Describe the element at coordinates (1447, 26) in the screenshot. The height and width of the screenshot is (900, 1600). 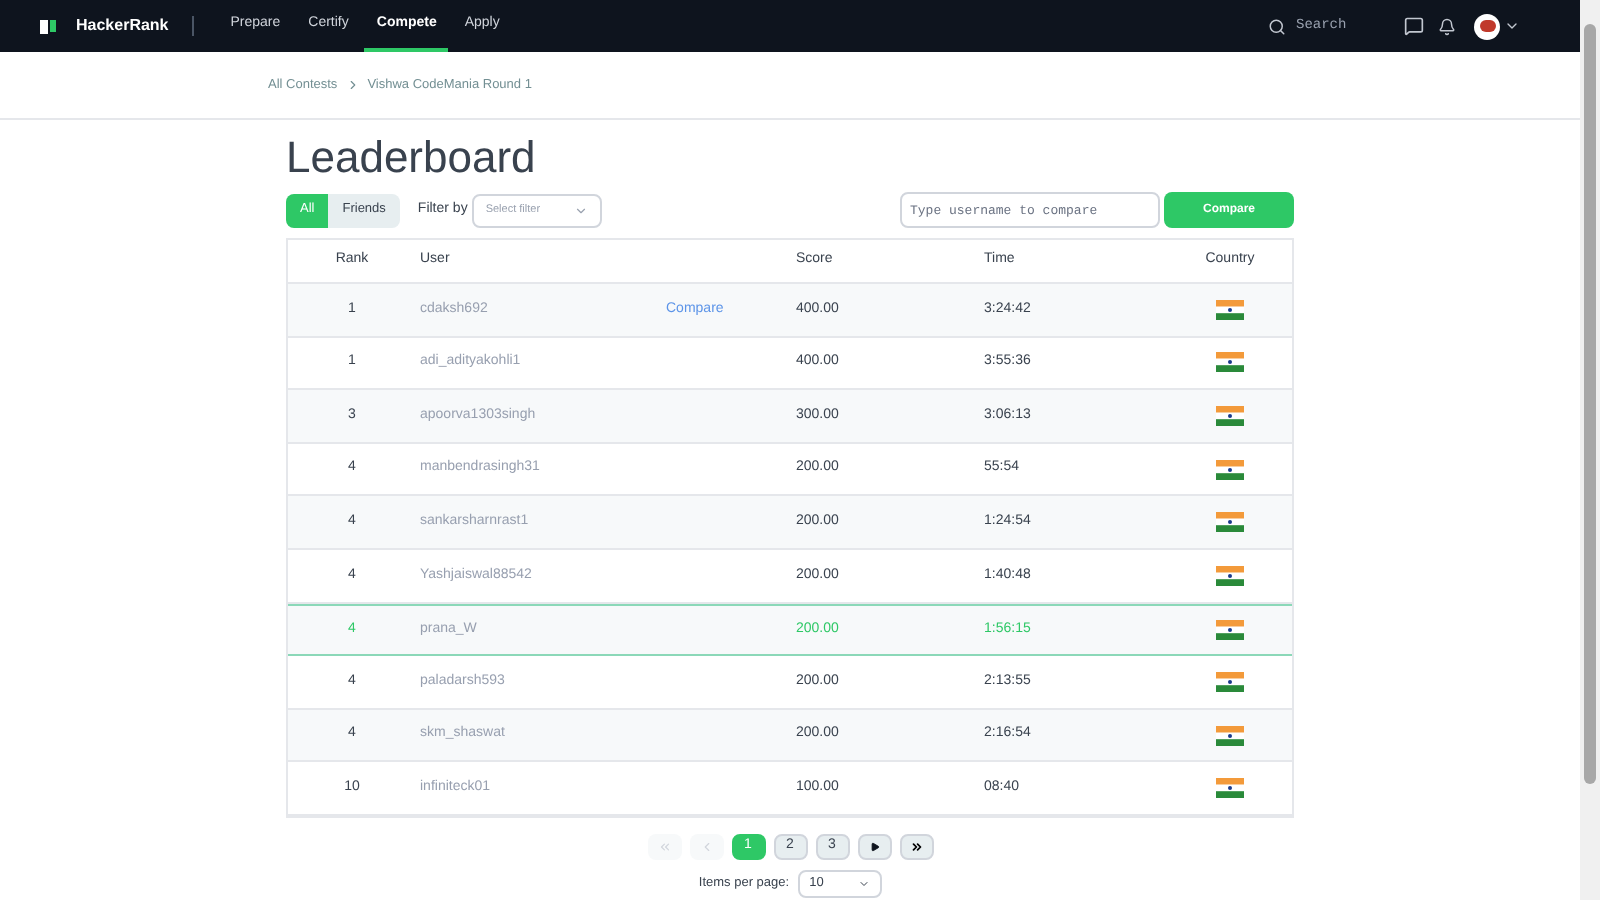
I see `notification-icon` at that location.